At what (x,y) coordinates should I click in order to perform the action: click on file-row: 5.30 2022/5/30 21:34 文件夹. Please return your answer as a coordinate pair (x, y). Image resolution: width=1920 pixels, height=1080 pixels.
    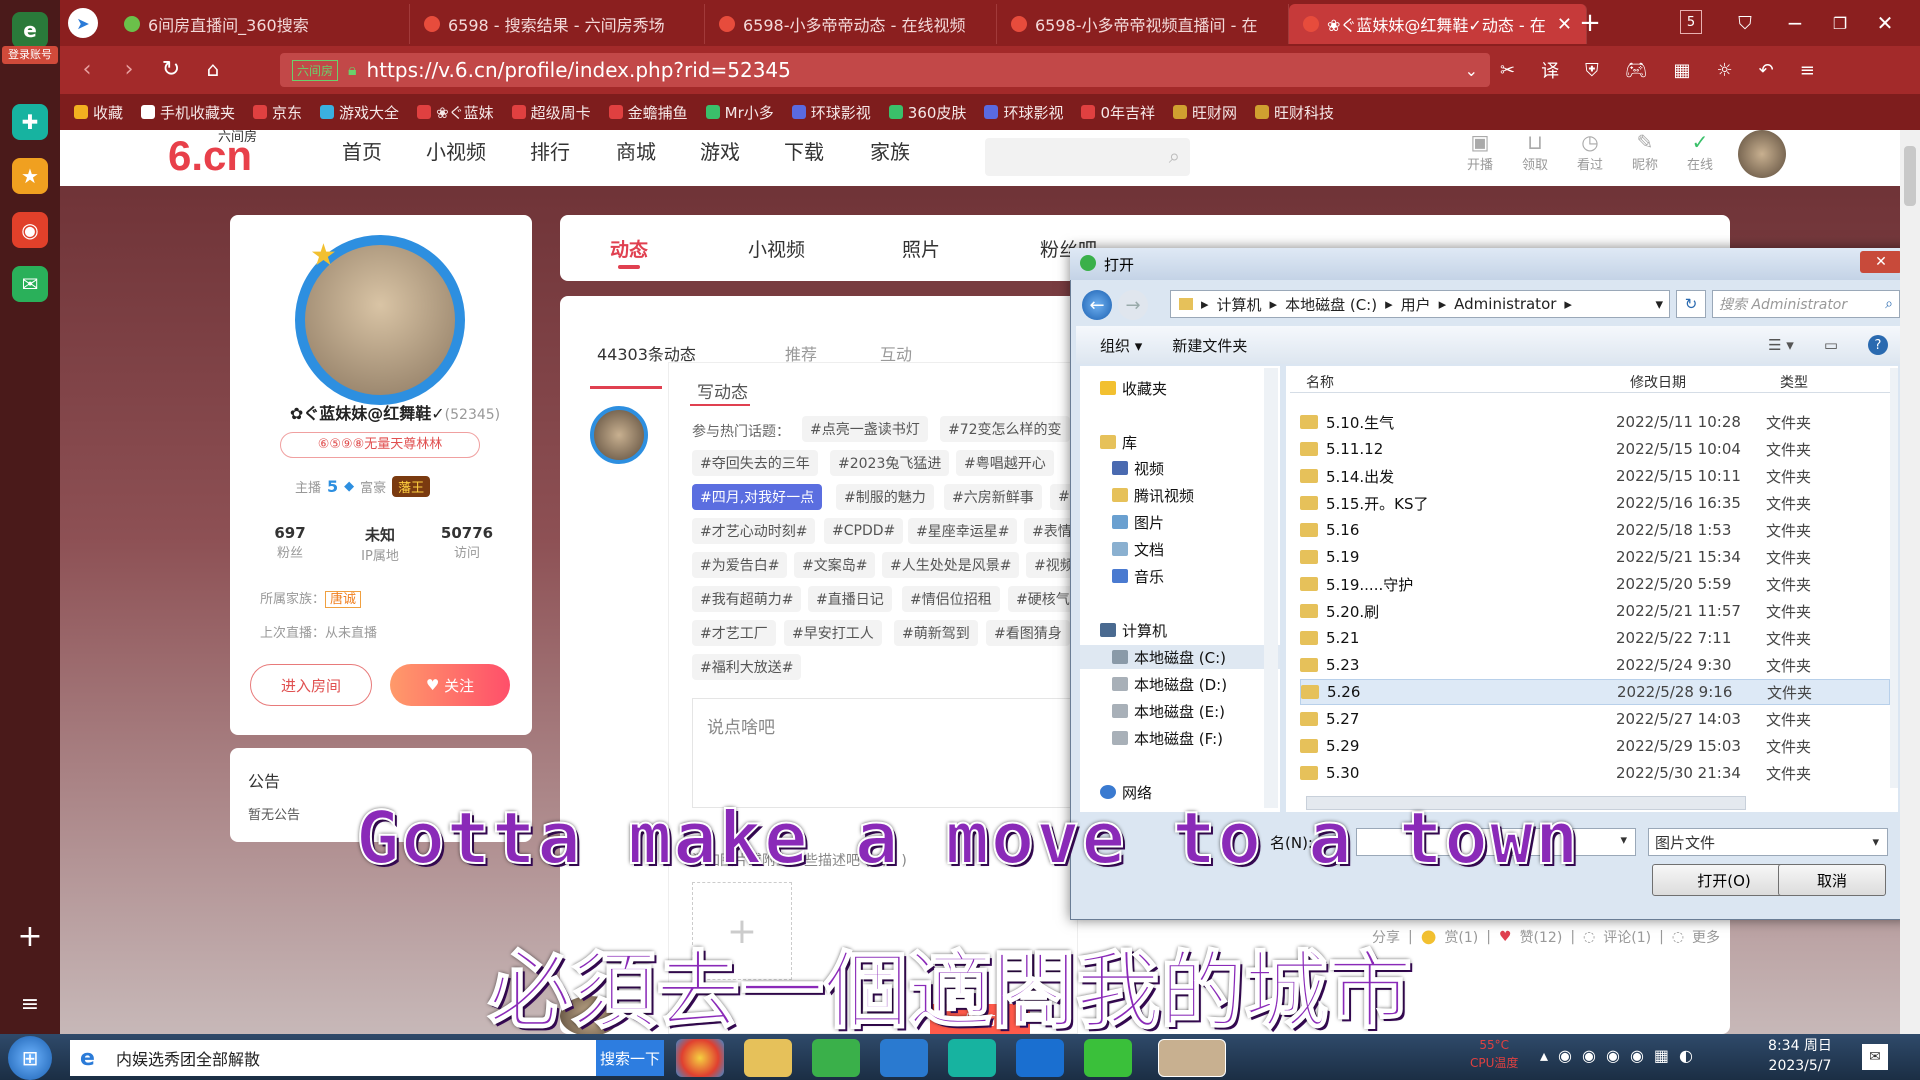
    Looking at the image, I should click on (1595, 773).